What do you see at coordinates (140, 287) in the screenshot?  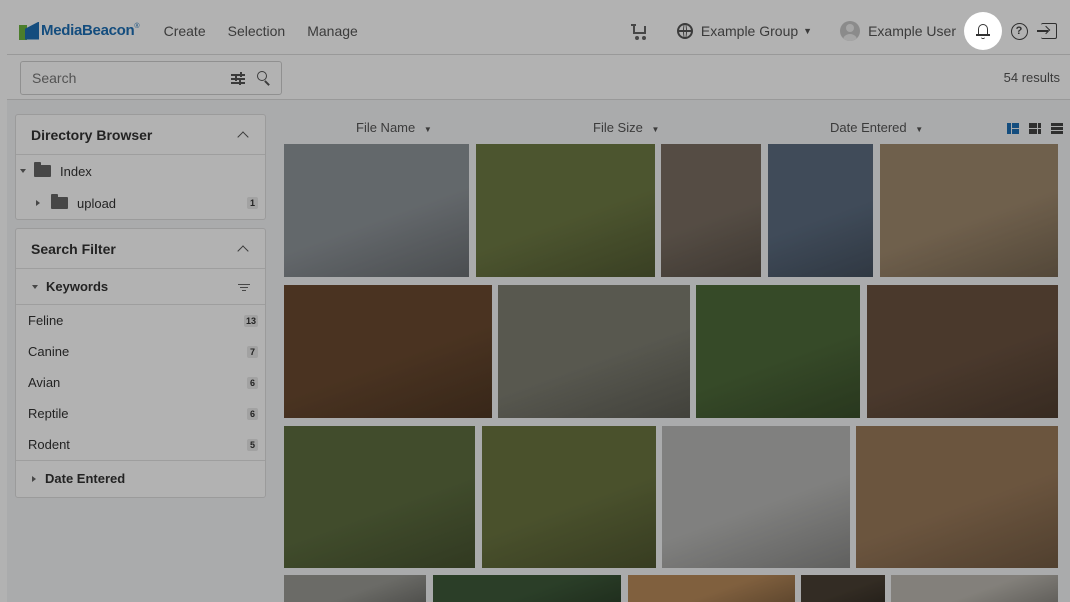 I see `keywords-facet-header: Keywords` at bounding box center [140, 287].